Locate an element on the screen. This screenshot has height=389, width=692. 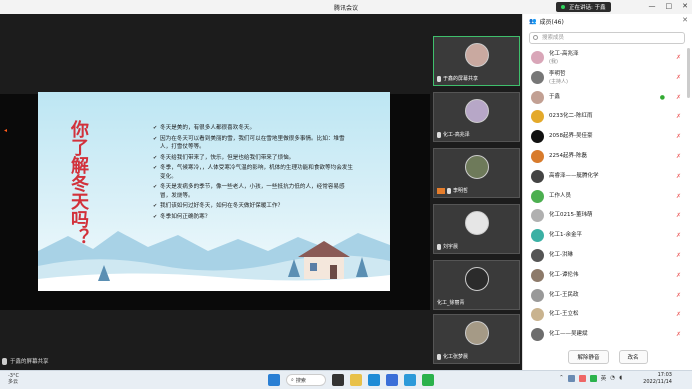
member-name: 0233化二-陈红雨 is located at coordinates (571, 116).